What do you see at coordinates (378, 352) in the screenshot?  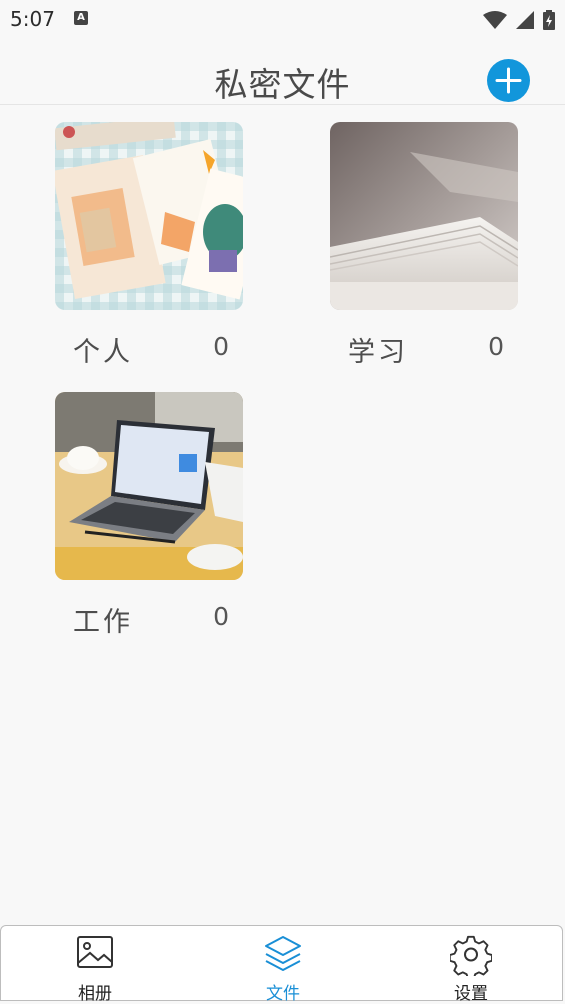 I see `folder-name: 学习` at bounding box center [378, 352].